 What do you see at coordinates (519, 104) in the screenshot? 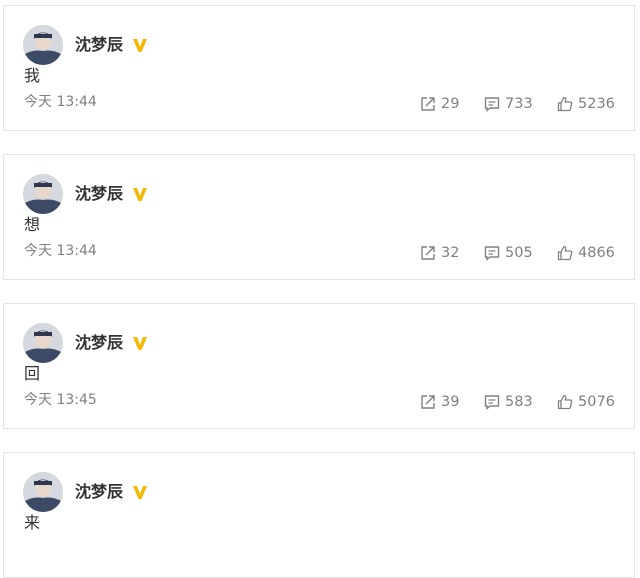
I see `comment-count: 733` at bounding box center [519, 104].